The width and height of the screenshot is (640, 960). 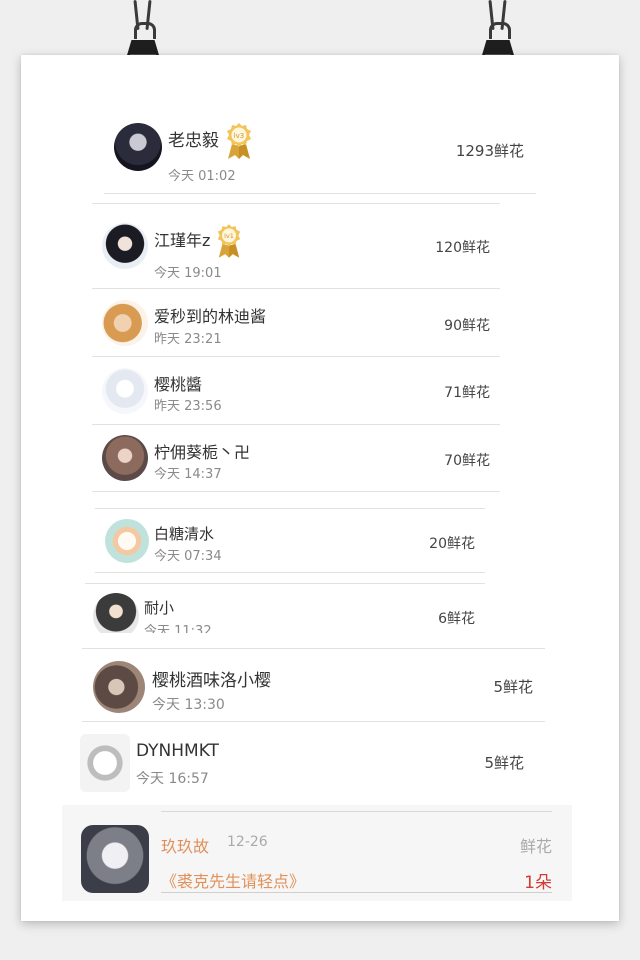 What do you see at coordinates (452, 544) in the screenshot?
I see `flower-count: 20鲜花` at bounding box center [452, 544].